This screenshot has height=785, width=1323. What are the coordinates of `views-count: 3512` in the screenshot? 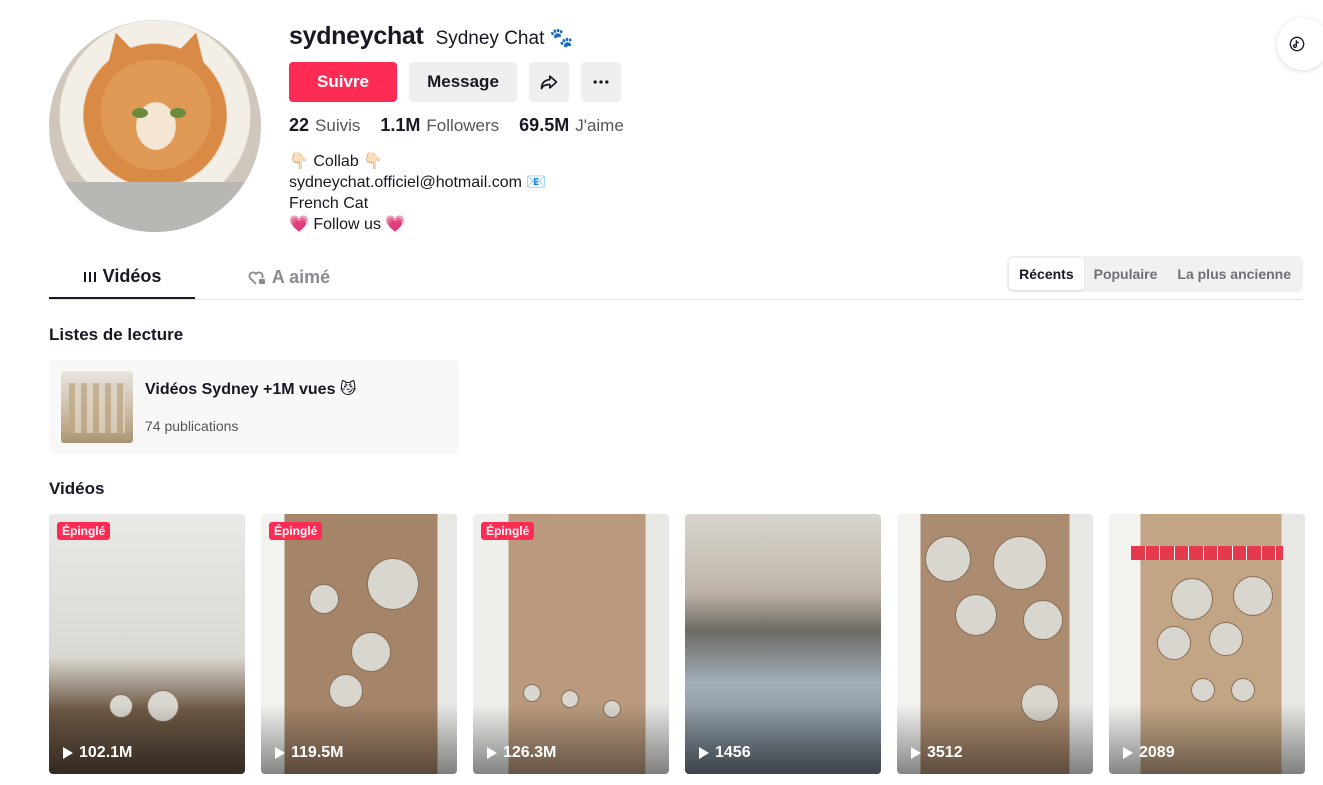 It's located at (945, 752).